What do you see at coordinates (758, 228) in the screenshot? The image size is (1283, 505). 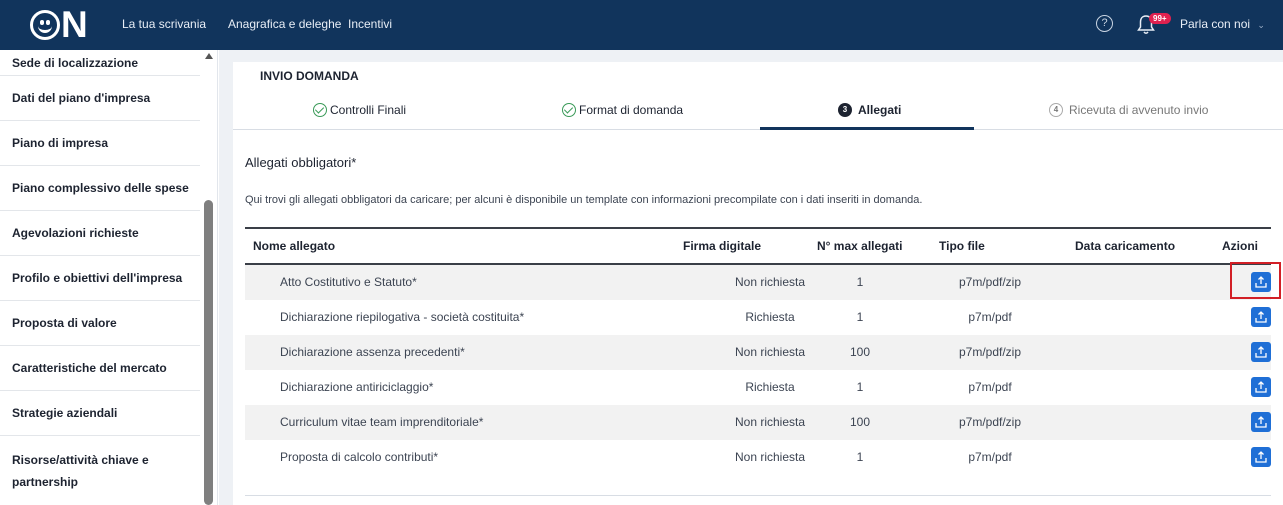 I see `table-top-border` at bounding box center [758, 228].